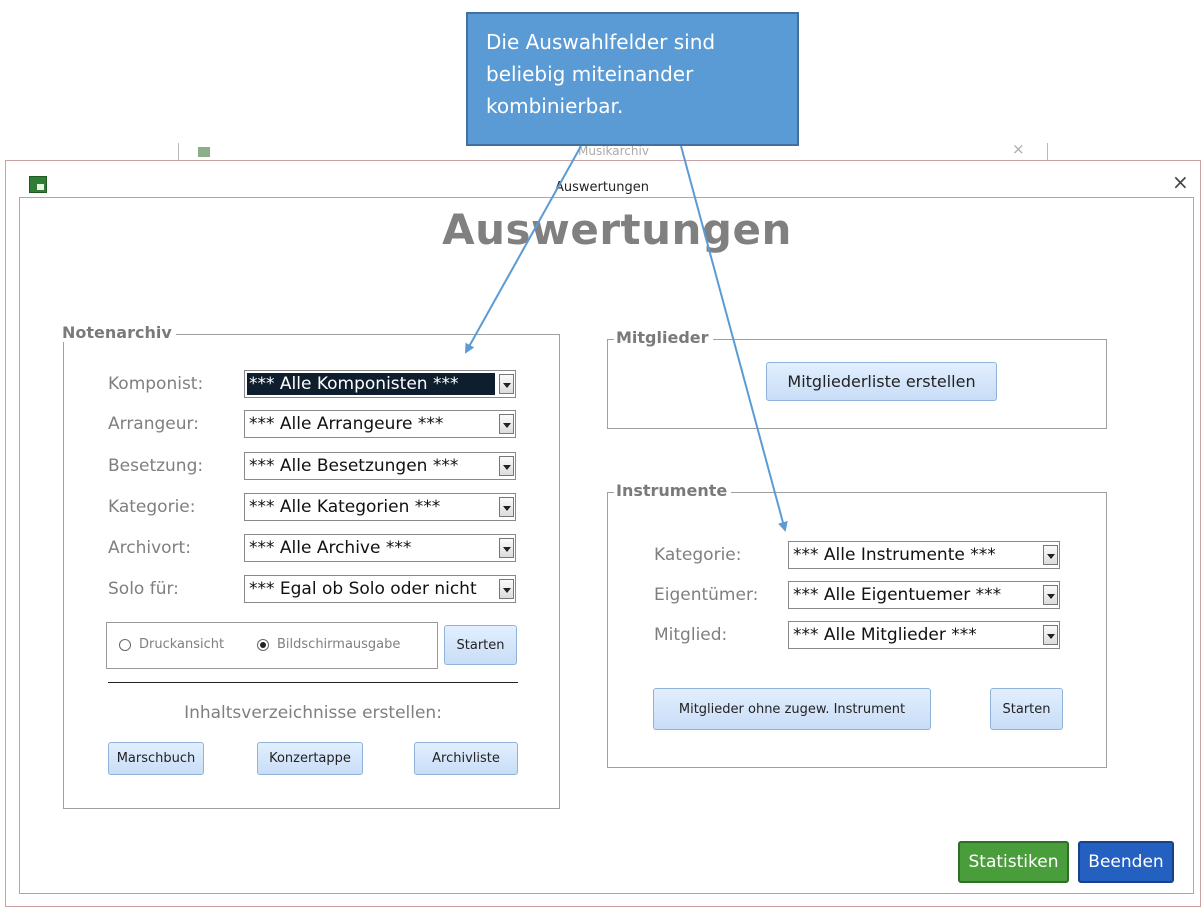 The image size is (1204, 907). I want to click on callout-line-2: beliebig miteinander, so click(590, 74).